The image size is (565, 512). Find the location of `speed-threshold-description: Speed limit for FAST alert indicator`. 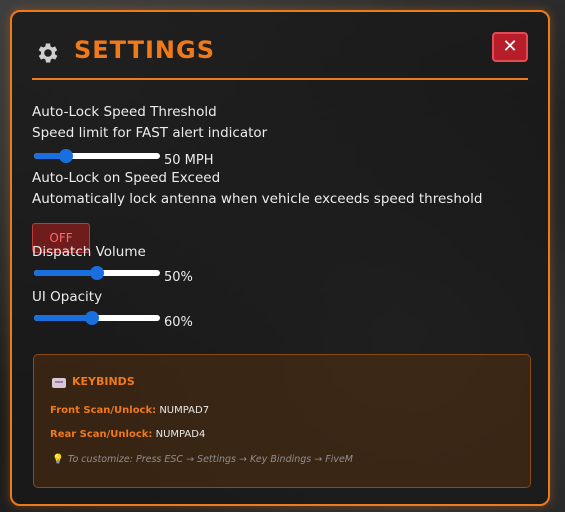

speed-threshold-description: Speed limit for FAST alert indicator is located at coordinates (150, 133).